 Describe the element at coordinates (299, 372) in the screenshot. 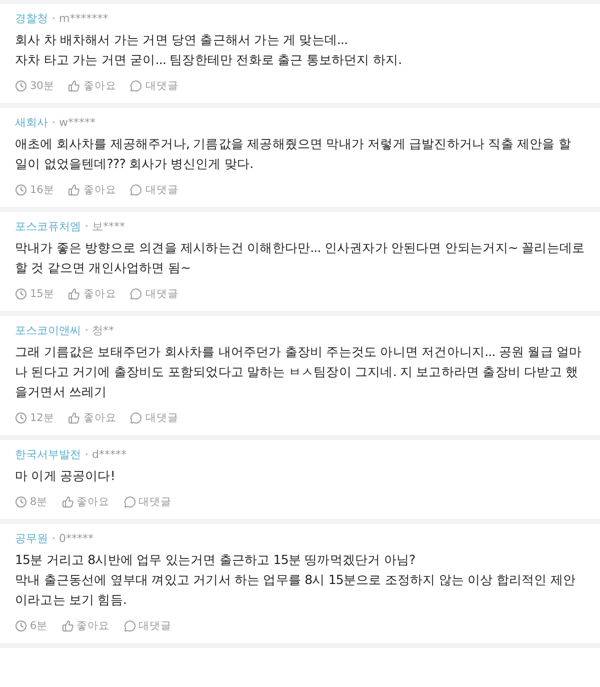

I see `comment-text: 그래 기름값은 보태주던가 회사차를 내어주던가 출장비 주는것도 아니면 저건아니지... 공원 월급 얼마나 된다고 거기에 출장비도 포함되었다고 말하는 ㅂㅅ팀장이 그지네. 지 보고하라면 출장비 다받고 했을거면서 쓰레기` at that location.